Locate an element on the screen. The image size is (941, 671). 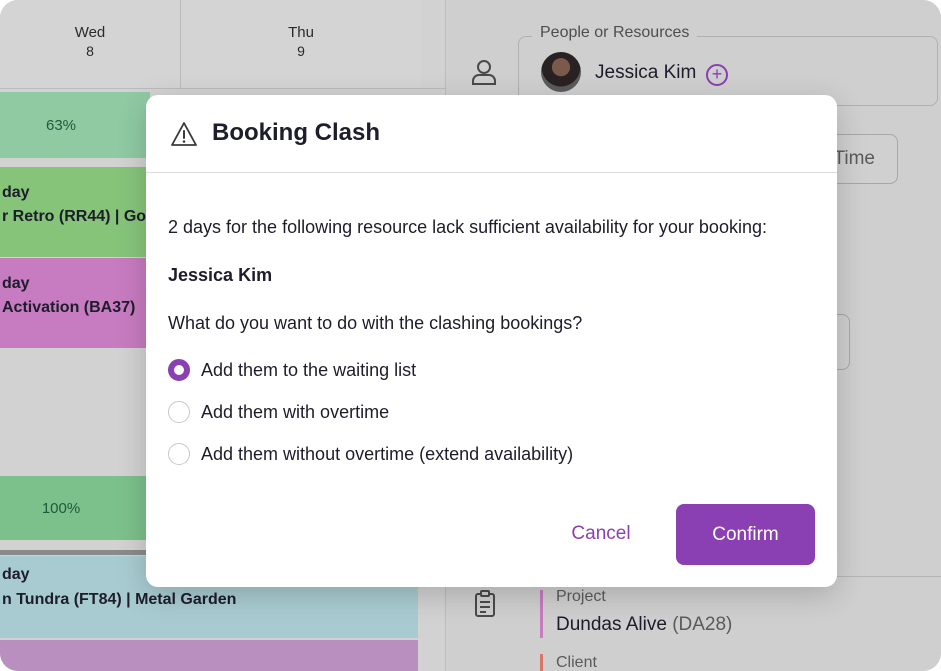
option-label: Add them to the waiting list is located at coordinates (309, 369).